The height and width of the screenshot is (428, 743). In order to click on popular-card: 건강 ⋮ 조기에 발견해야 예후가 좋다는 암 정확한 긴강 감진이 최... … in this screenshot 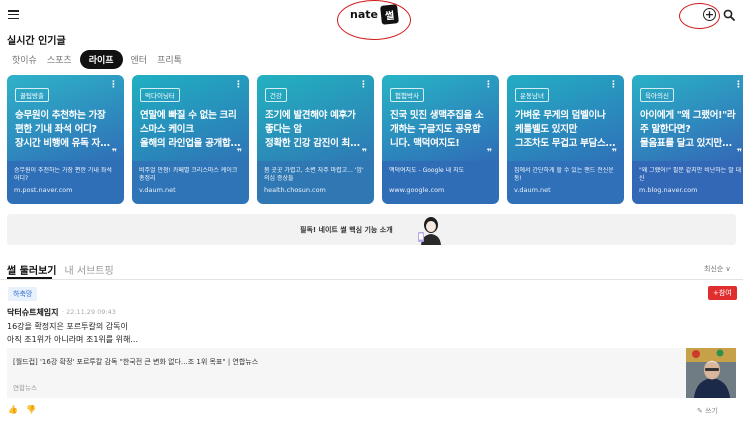, I will do `click(315, 139)`.